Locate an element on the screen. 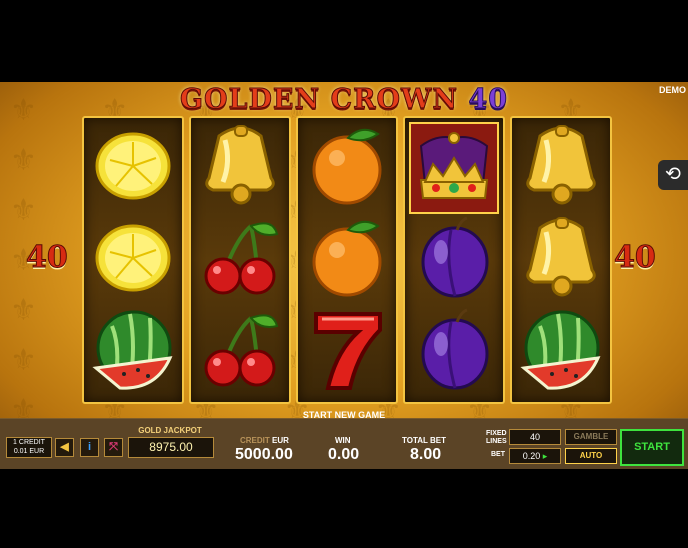 Image resolution: width=688 pixels, height=548 pixels. game-title-number: 40 is located at coordinates (488, 100).